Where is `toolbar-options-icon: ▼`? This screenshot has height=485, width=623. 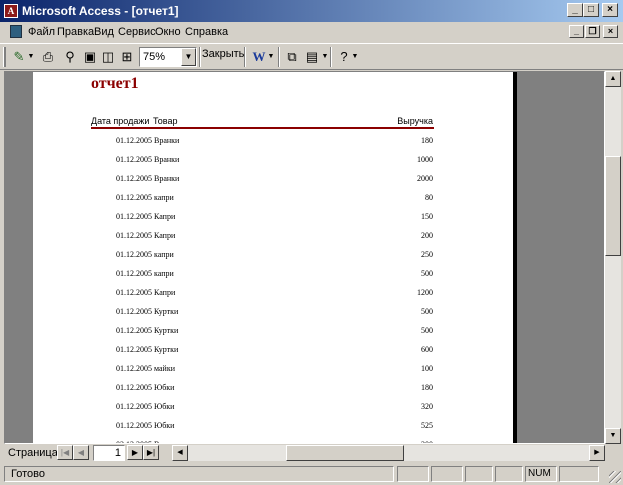 toolbar-options-icon: ▼ is located at coordinates (355, 57).